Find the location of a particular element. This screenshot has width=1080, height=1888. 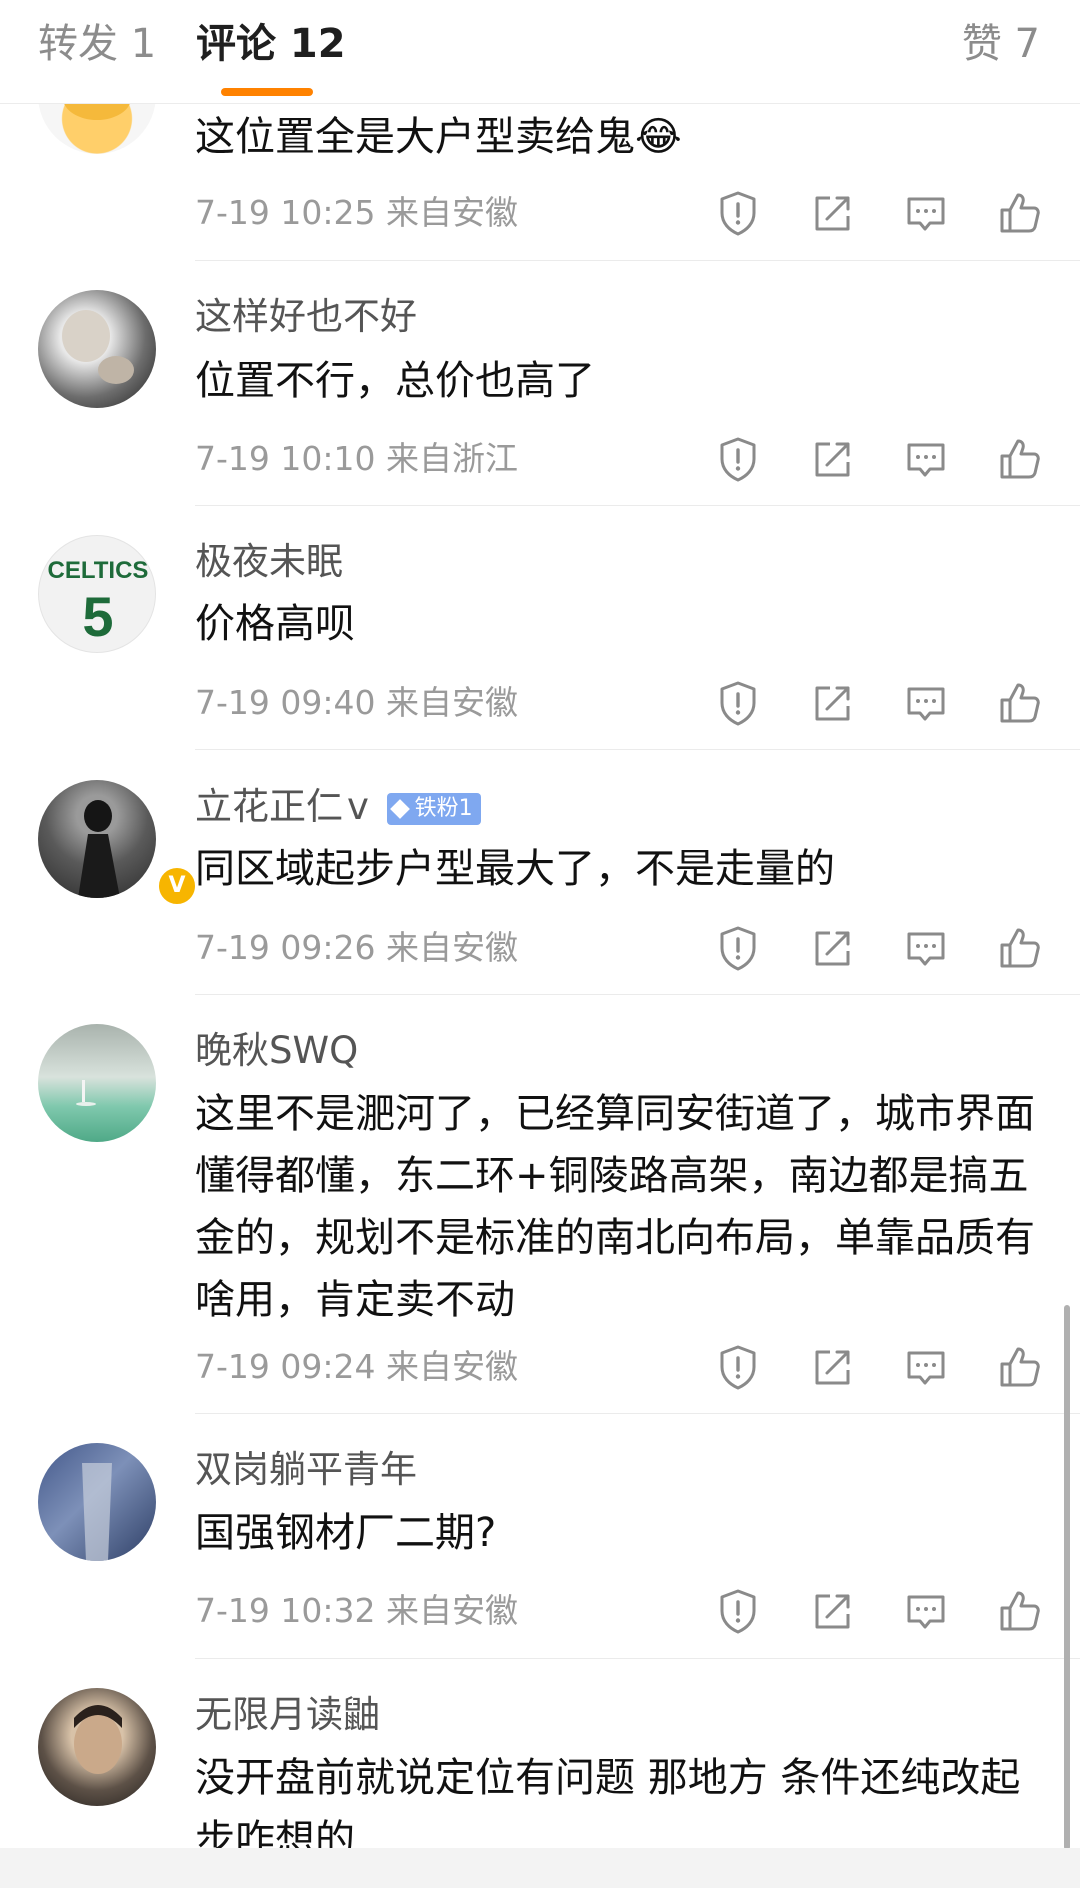

verified-badge-icon: V is located at coordinates (177, 886).